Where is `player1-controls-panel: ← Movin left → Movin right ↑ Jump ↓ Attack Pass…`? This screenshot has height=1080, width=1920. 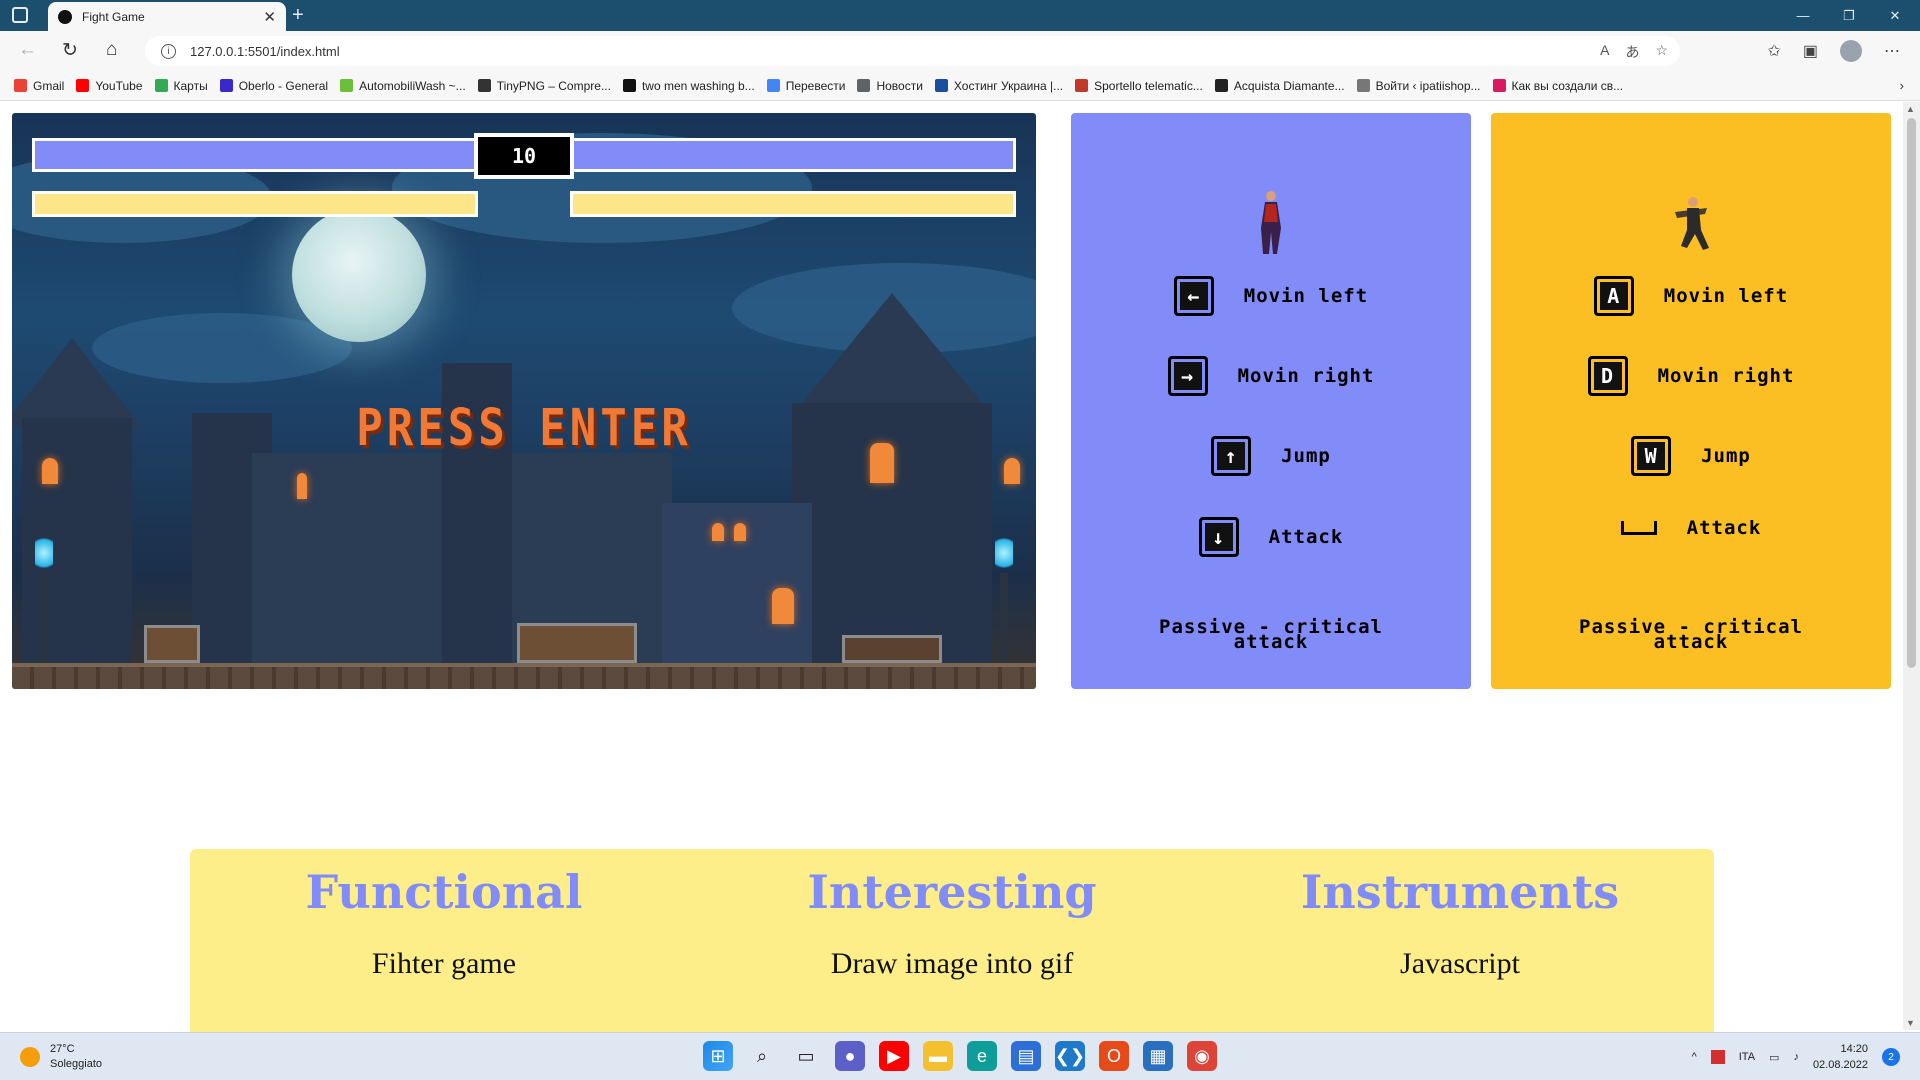
player1-controls-panel: ← Movin left → Movin right ↑ Jump ↓ Attack Pass… is located at coordinates (1271, 401).